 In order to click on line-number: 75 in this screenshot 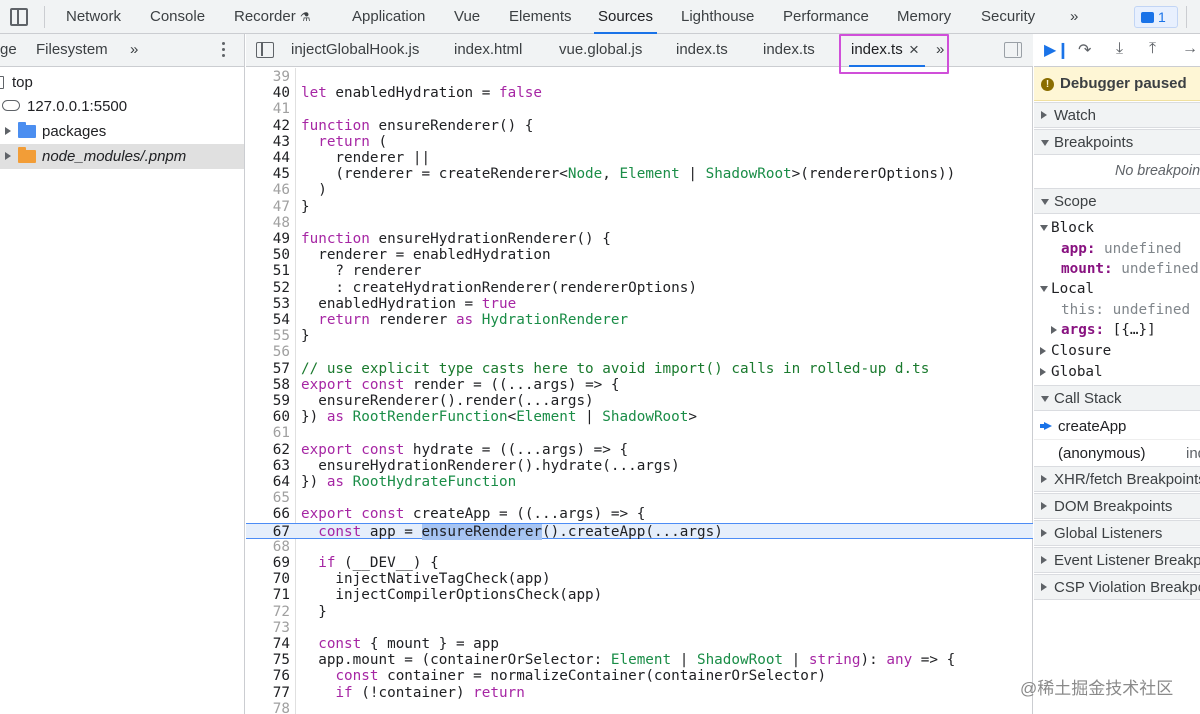, I will do `click(268, 660)`.